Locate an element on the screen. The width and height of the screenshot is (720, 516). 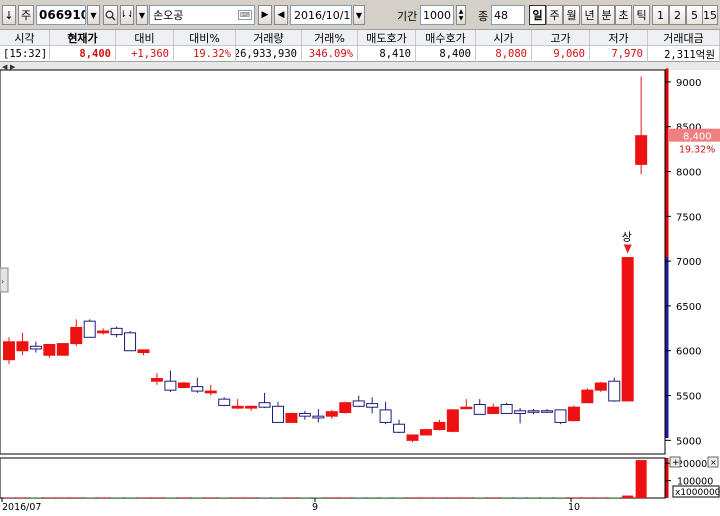
period-input: 1000 is located at coordinates (437, 15).